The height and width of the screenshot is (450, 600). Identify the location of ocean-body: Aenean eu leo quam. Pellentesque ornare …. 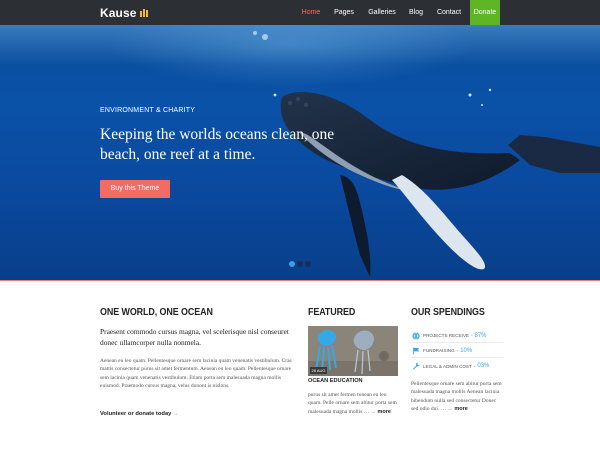
(196, 373).